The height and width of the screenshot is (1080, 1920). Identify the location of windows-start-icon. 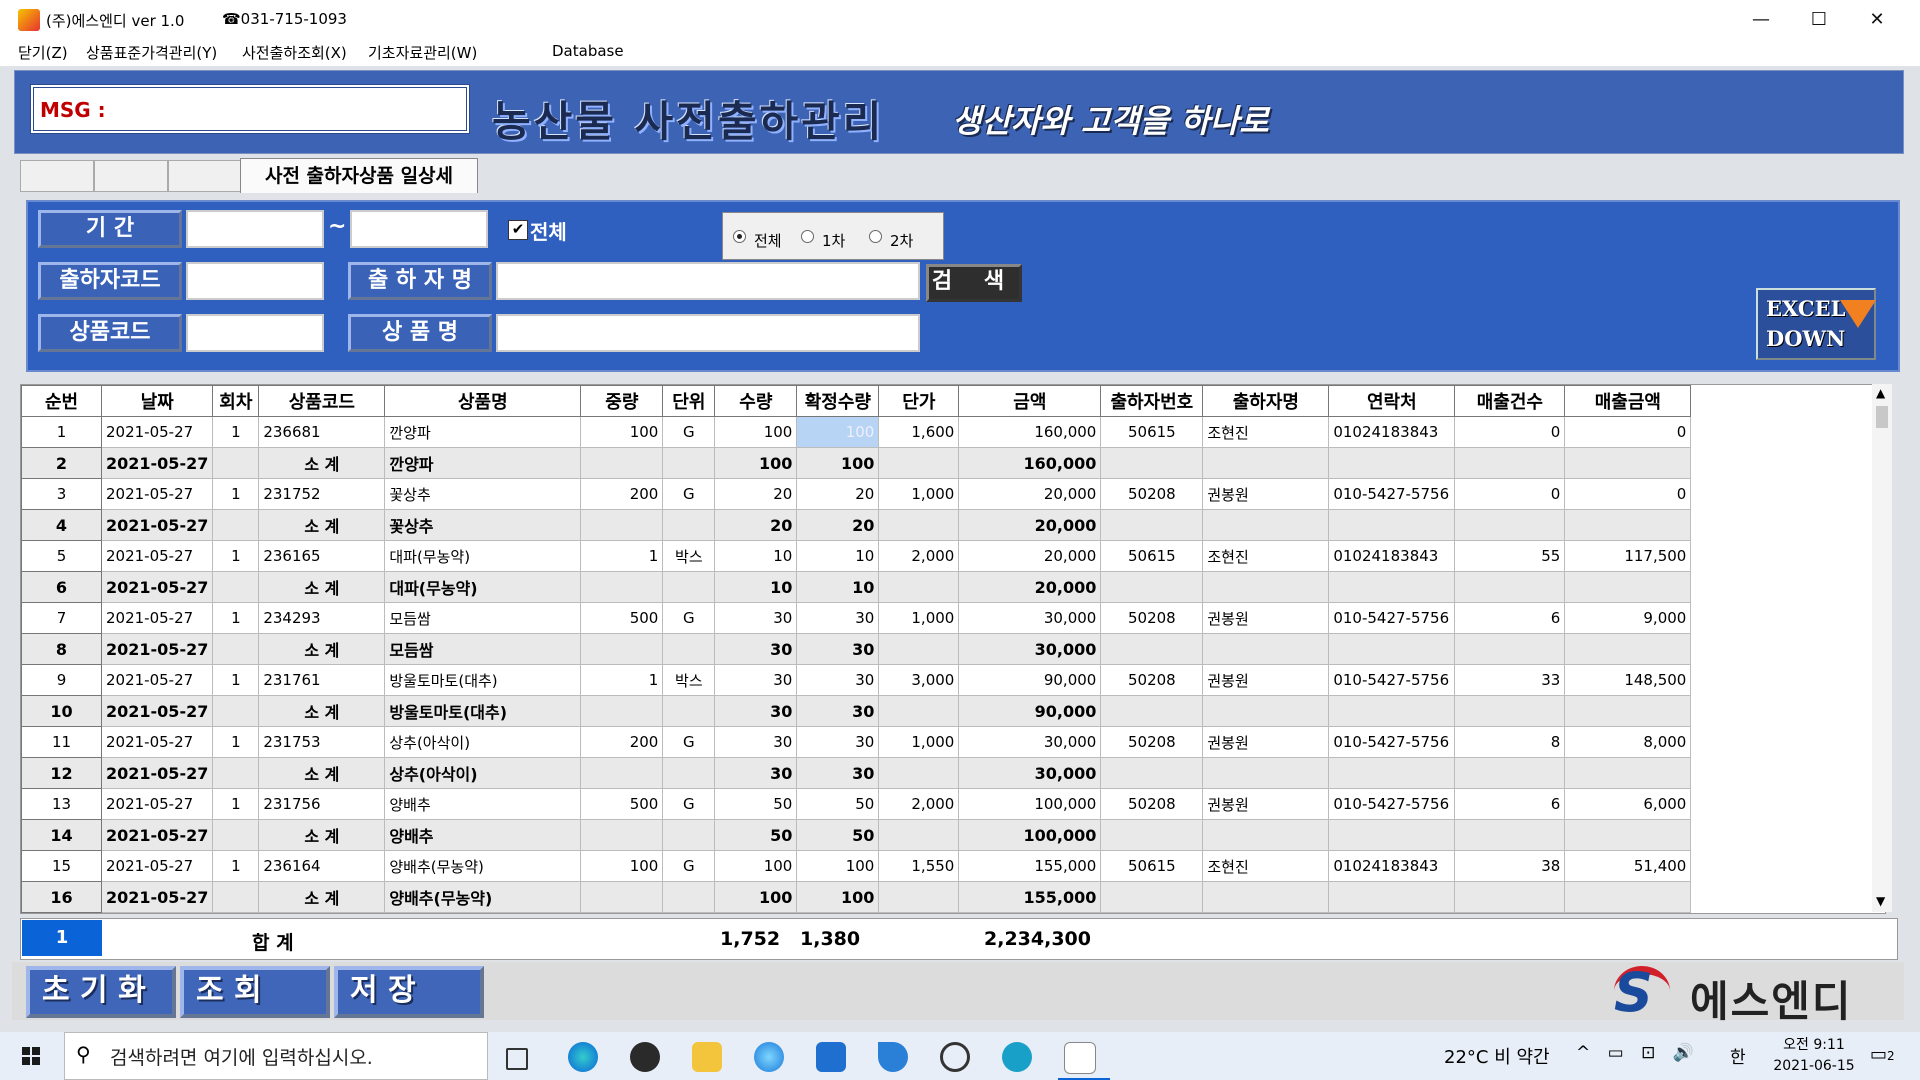
(31, 1056).